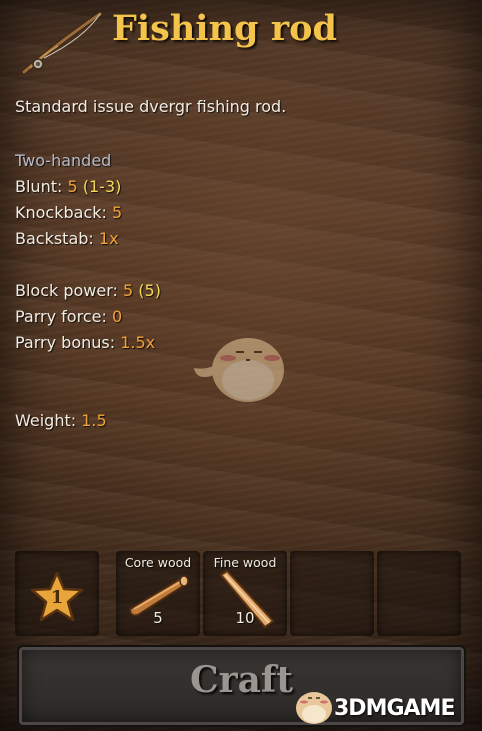 The image size is (482, 731). Describe the element at coordinates (151, 106) in the screenshot. I see `item-description: Standard issue dvergr fishing rod.` at that location.